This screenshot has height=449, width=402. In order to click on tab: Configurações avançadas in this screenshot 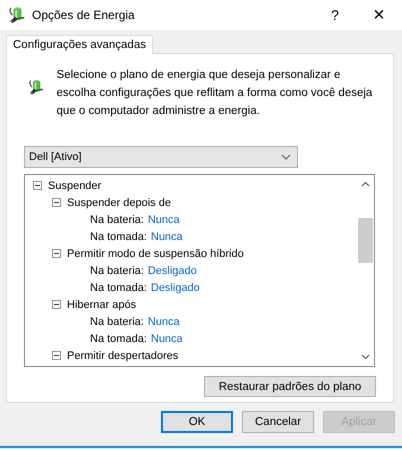, I will do `click(79, 44)`.